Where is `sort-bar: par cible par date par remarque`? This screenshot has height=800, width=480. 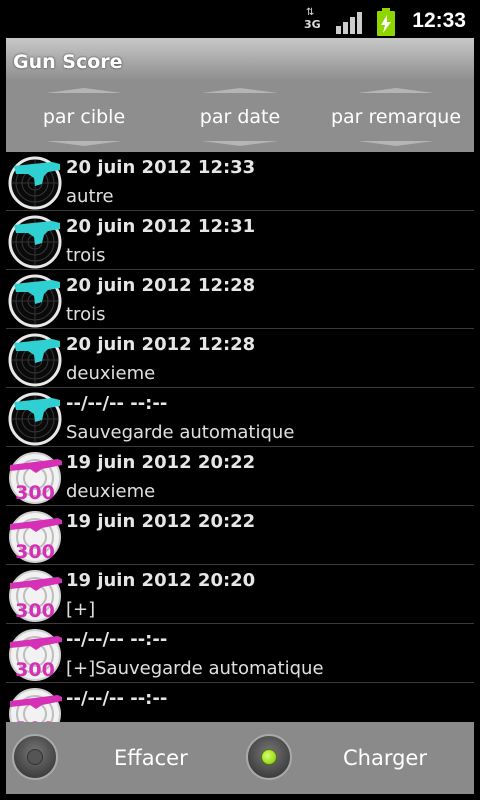
sort-bar: par cible par date par remarque is located at coordinates (240, 117).